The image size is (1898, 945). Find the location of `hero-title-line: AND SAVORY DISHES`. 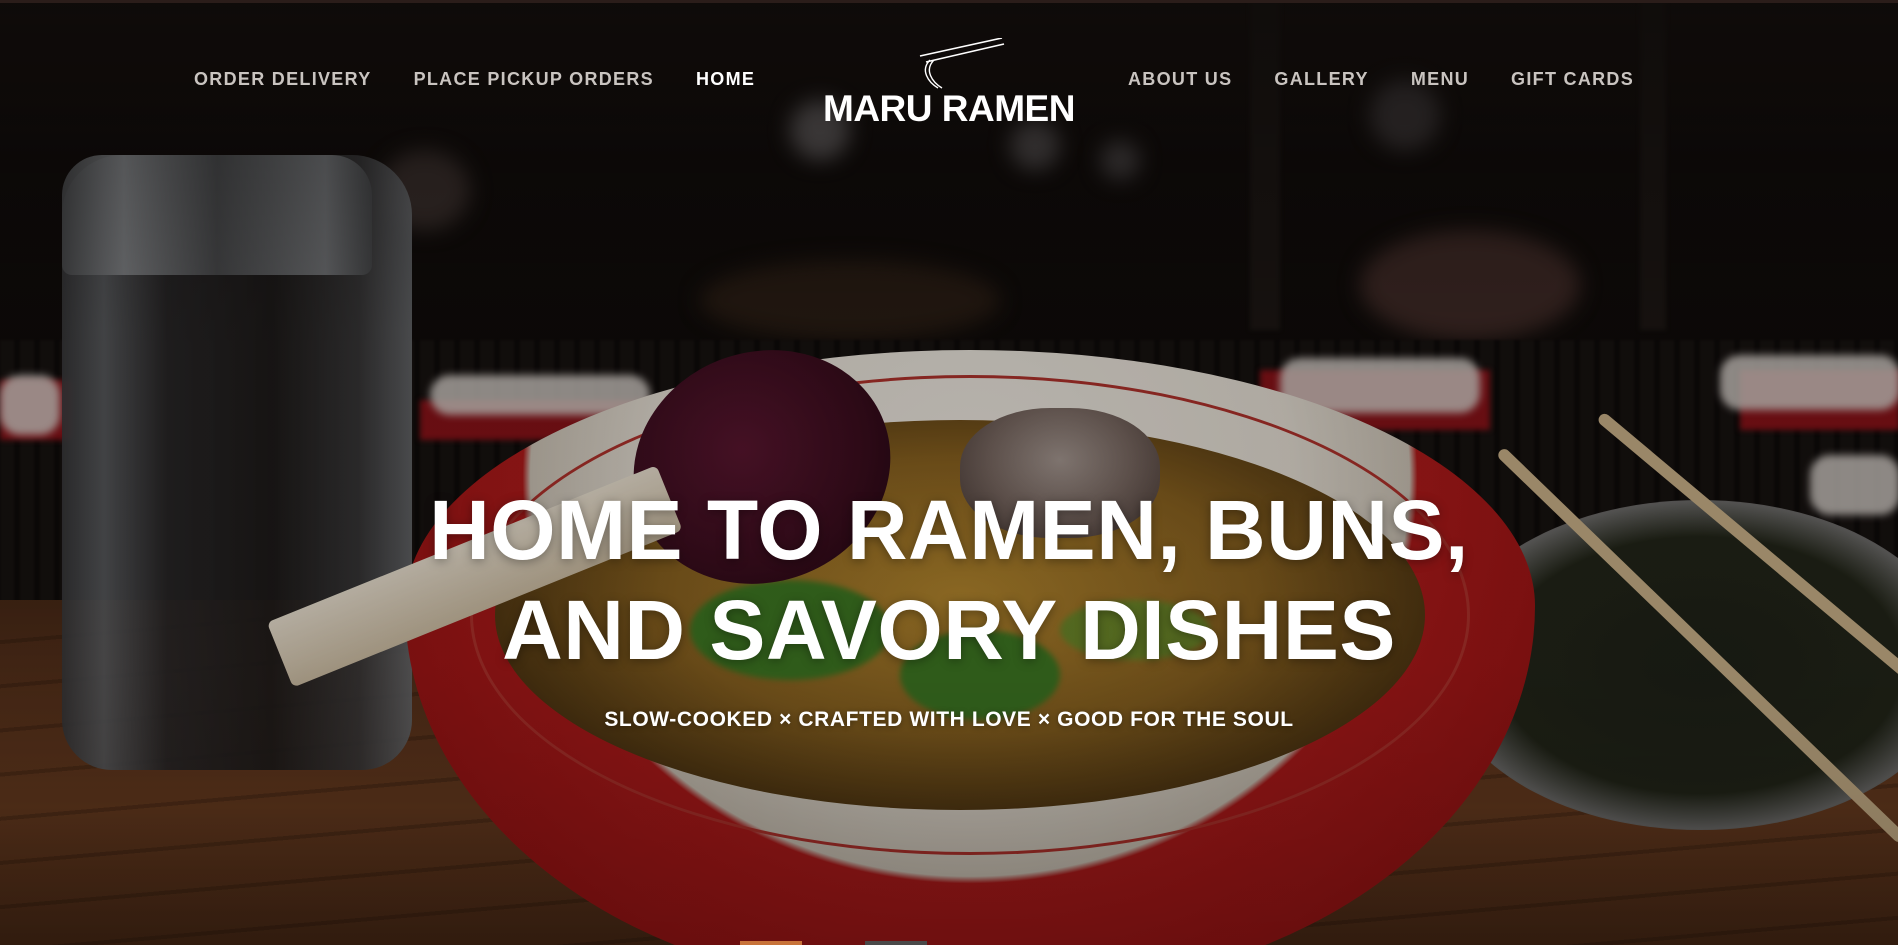

hero-title-line: AND SAVORY DISHES is located at coordinates (949, 630).